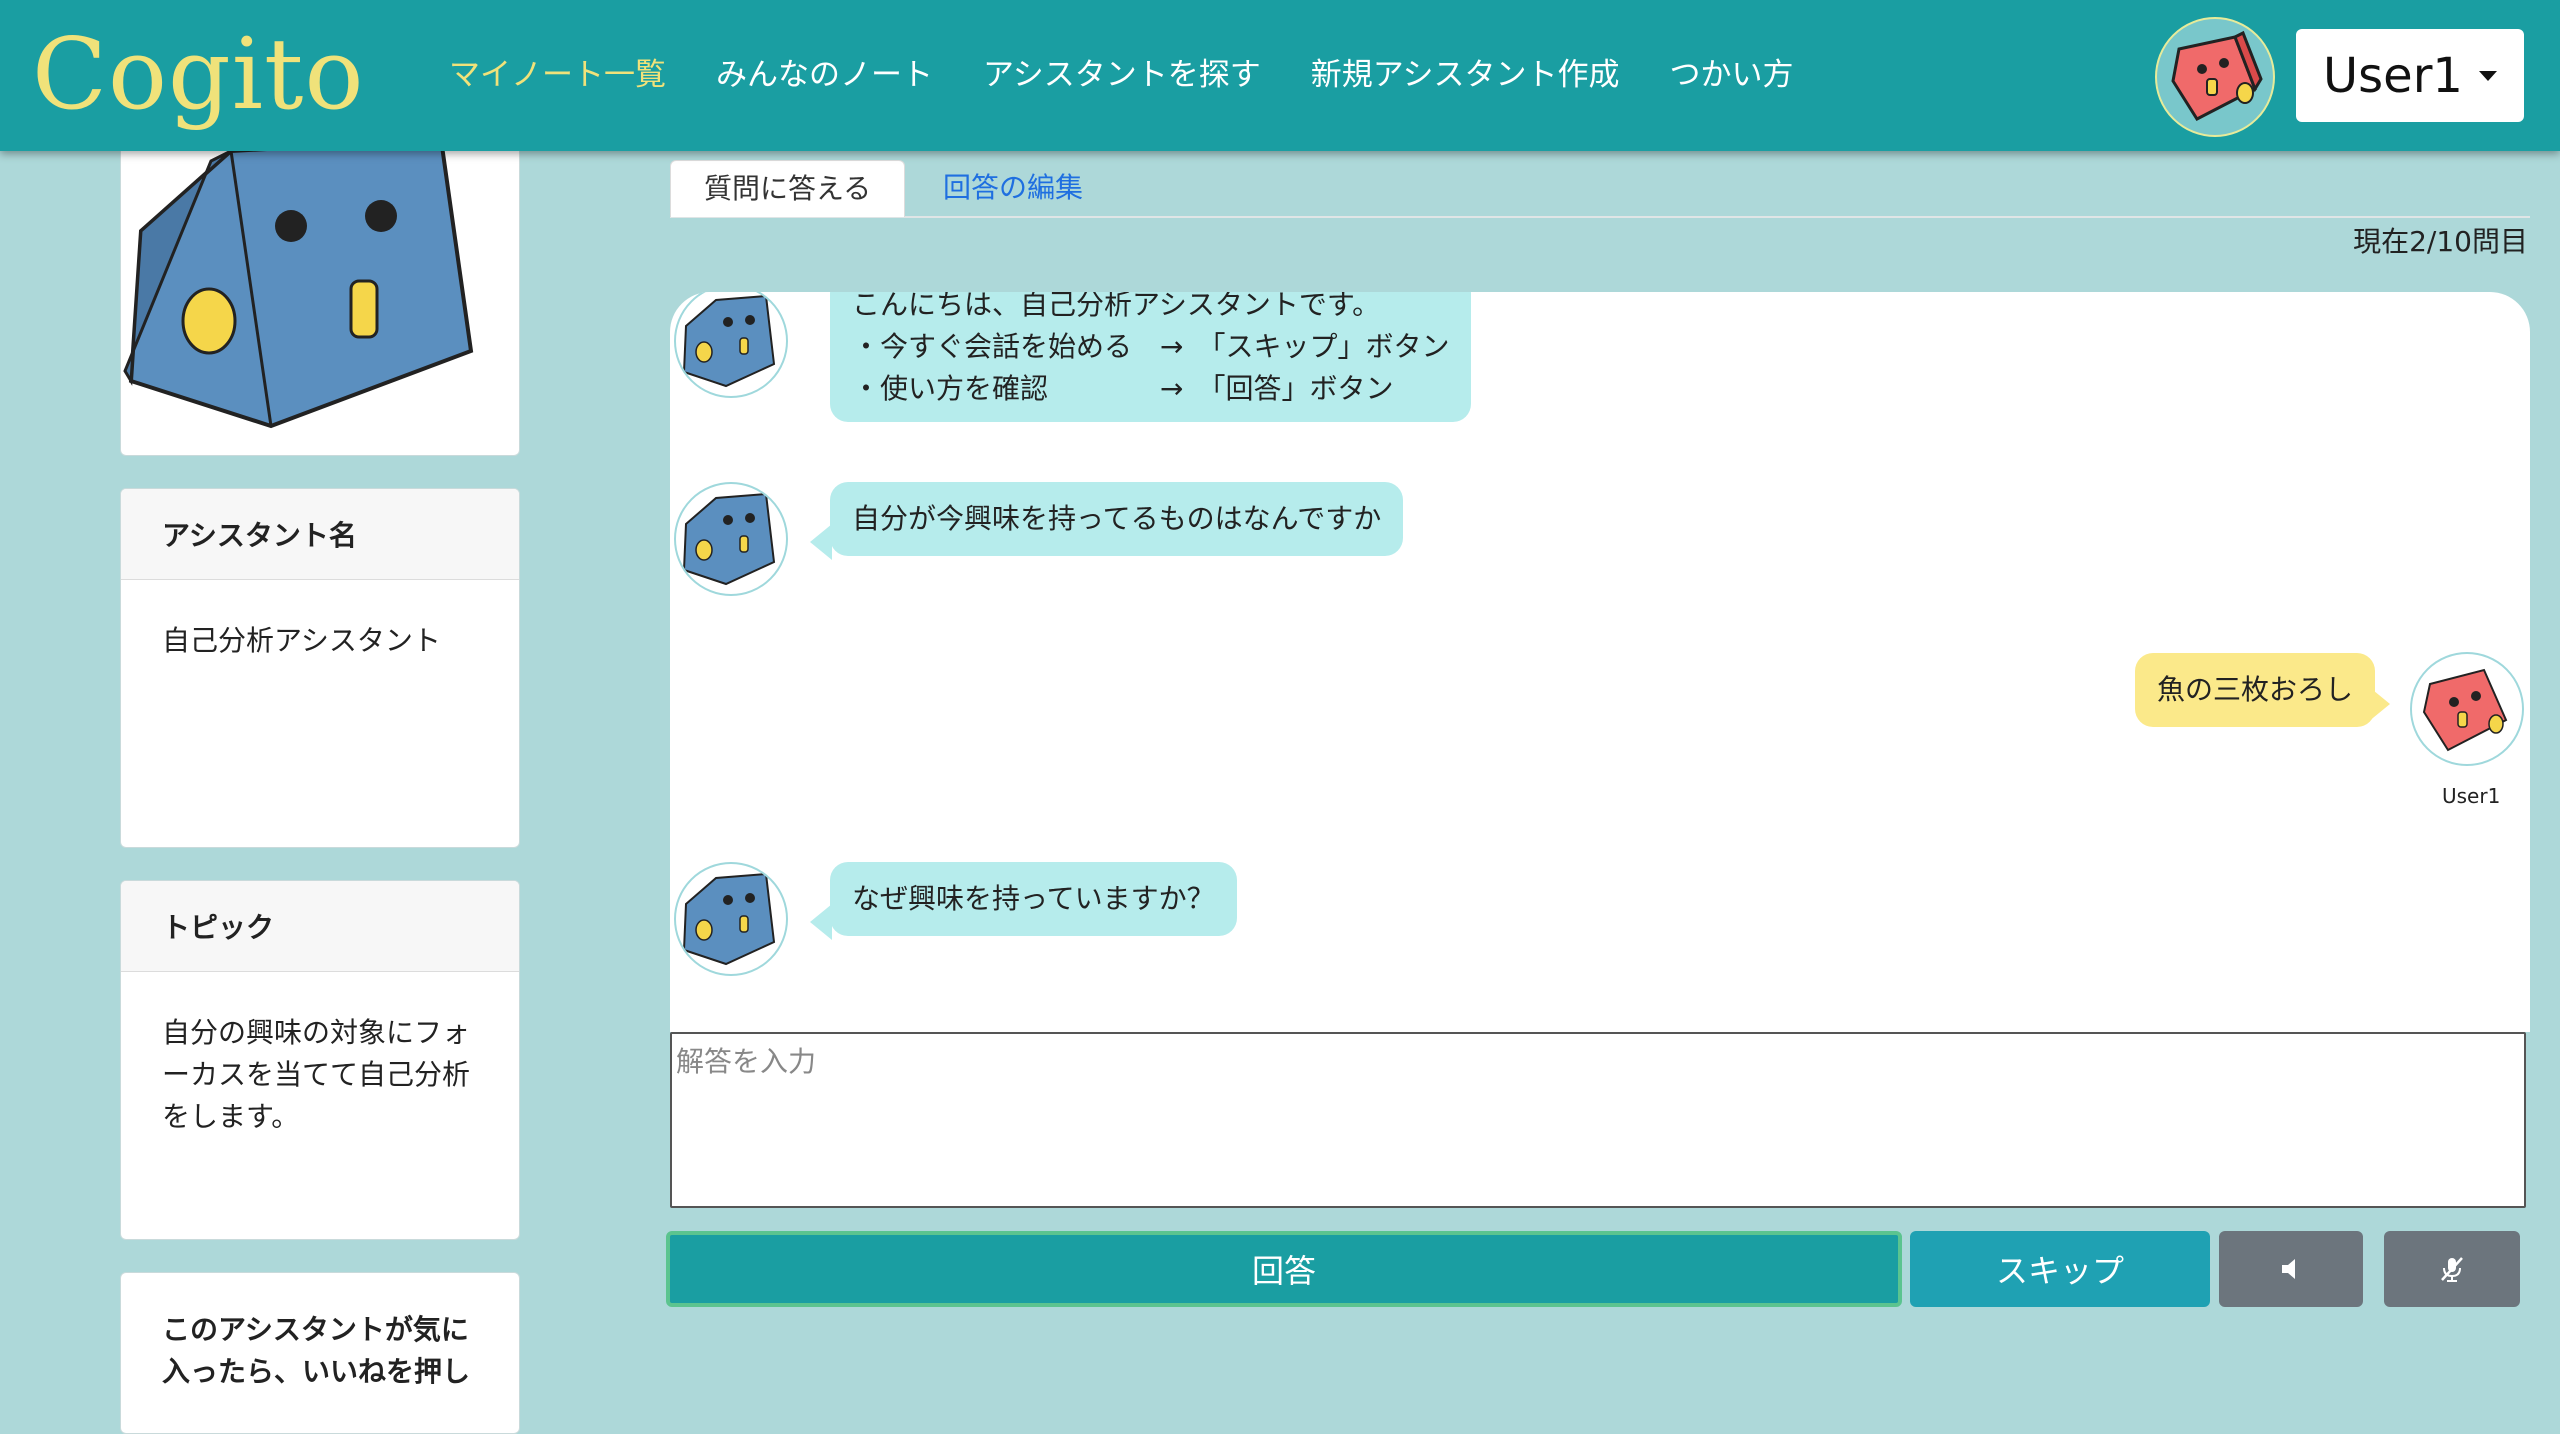  What do you see at coordinates (1122, 75) in the screenshot?
I see `nav-find-assistant: アシスタントを探す` at bounding box center [1122, 75].